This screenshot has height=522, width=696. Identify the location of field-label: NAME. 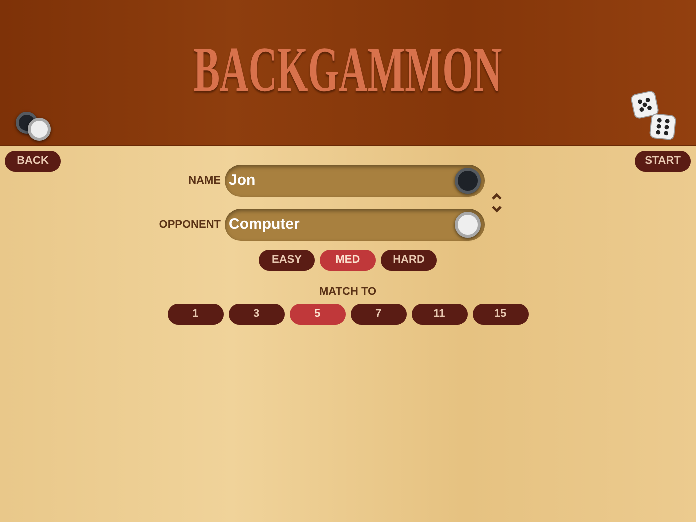
(204, 181).